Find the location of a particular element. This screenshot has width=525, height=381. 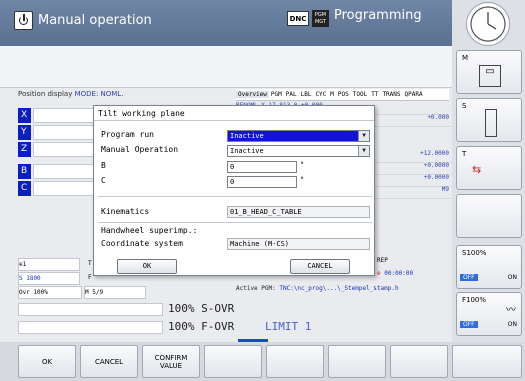

s-function-softkey: S is located at coordinates (489, 120).